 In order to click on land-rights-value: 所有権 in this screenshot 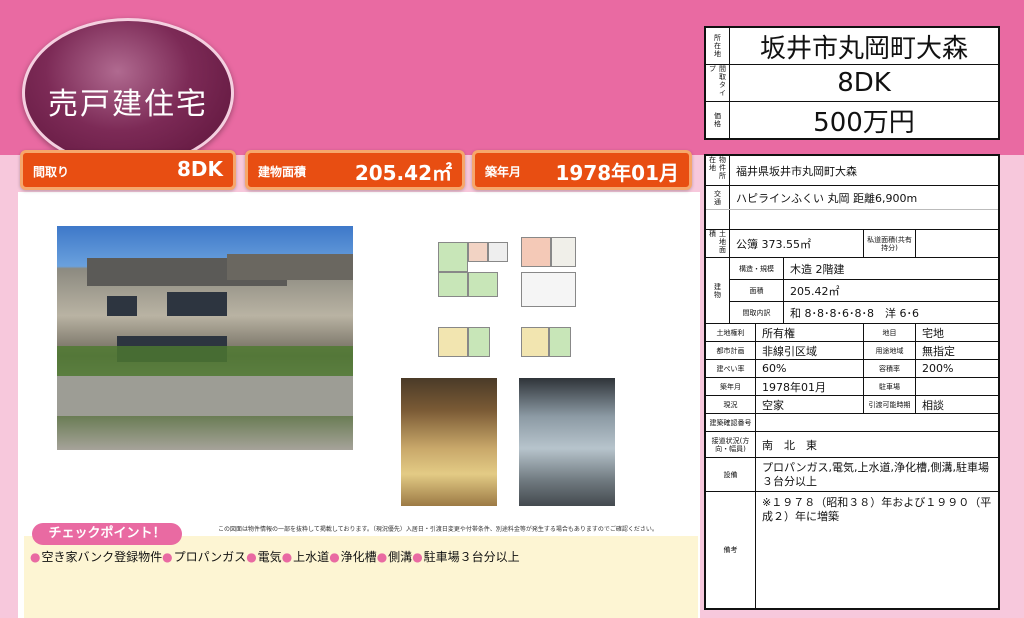, I will do `click(810, 332)`.